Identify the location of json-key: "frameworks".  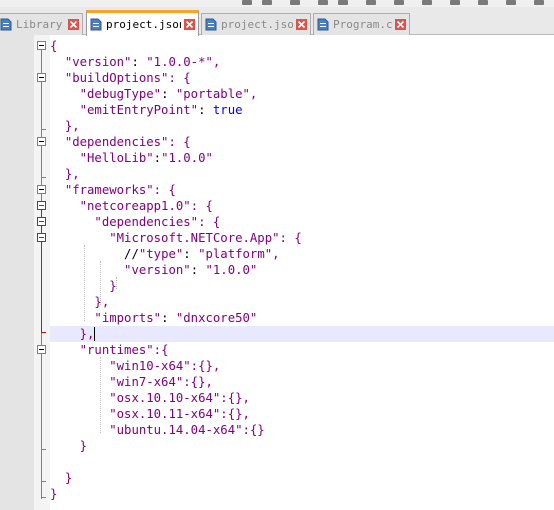
(109, 190).